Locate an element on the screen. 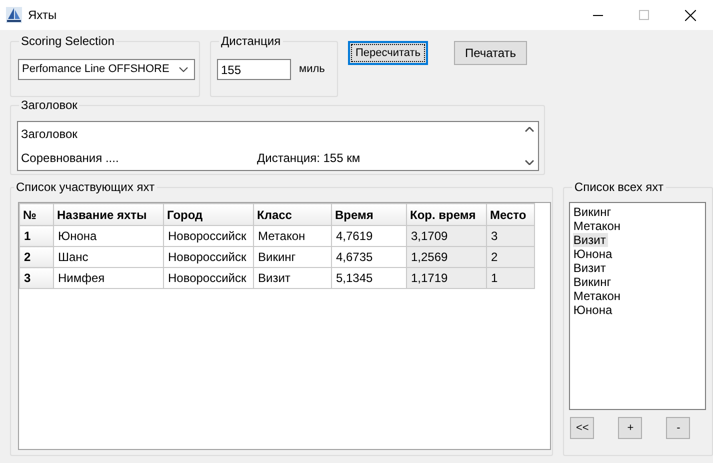 Image resolution: width=713 pixels, height=463 pixels. distance-input: 155 is located at coordinates (254, 69).